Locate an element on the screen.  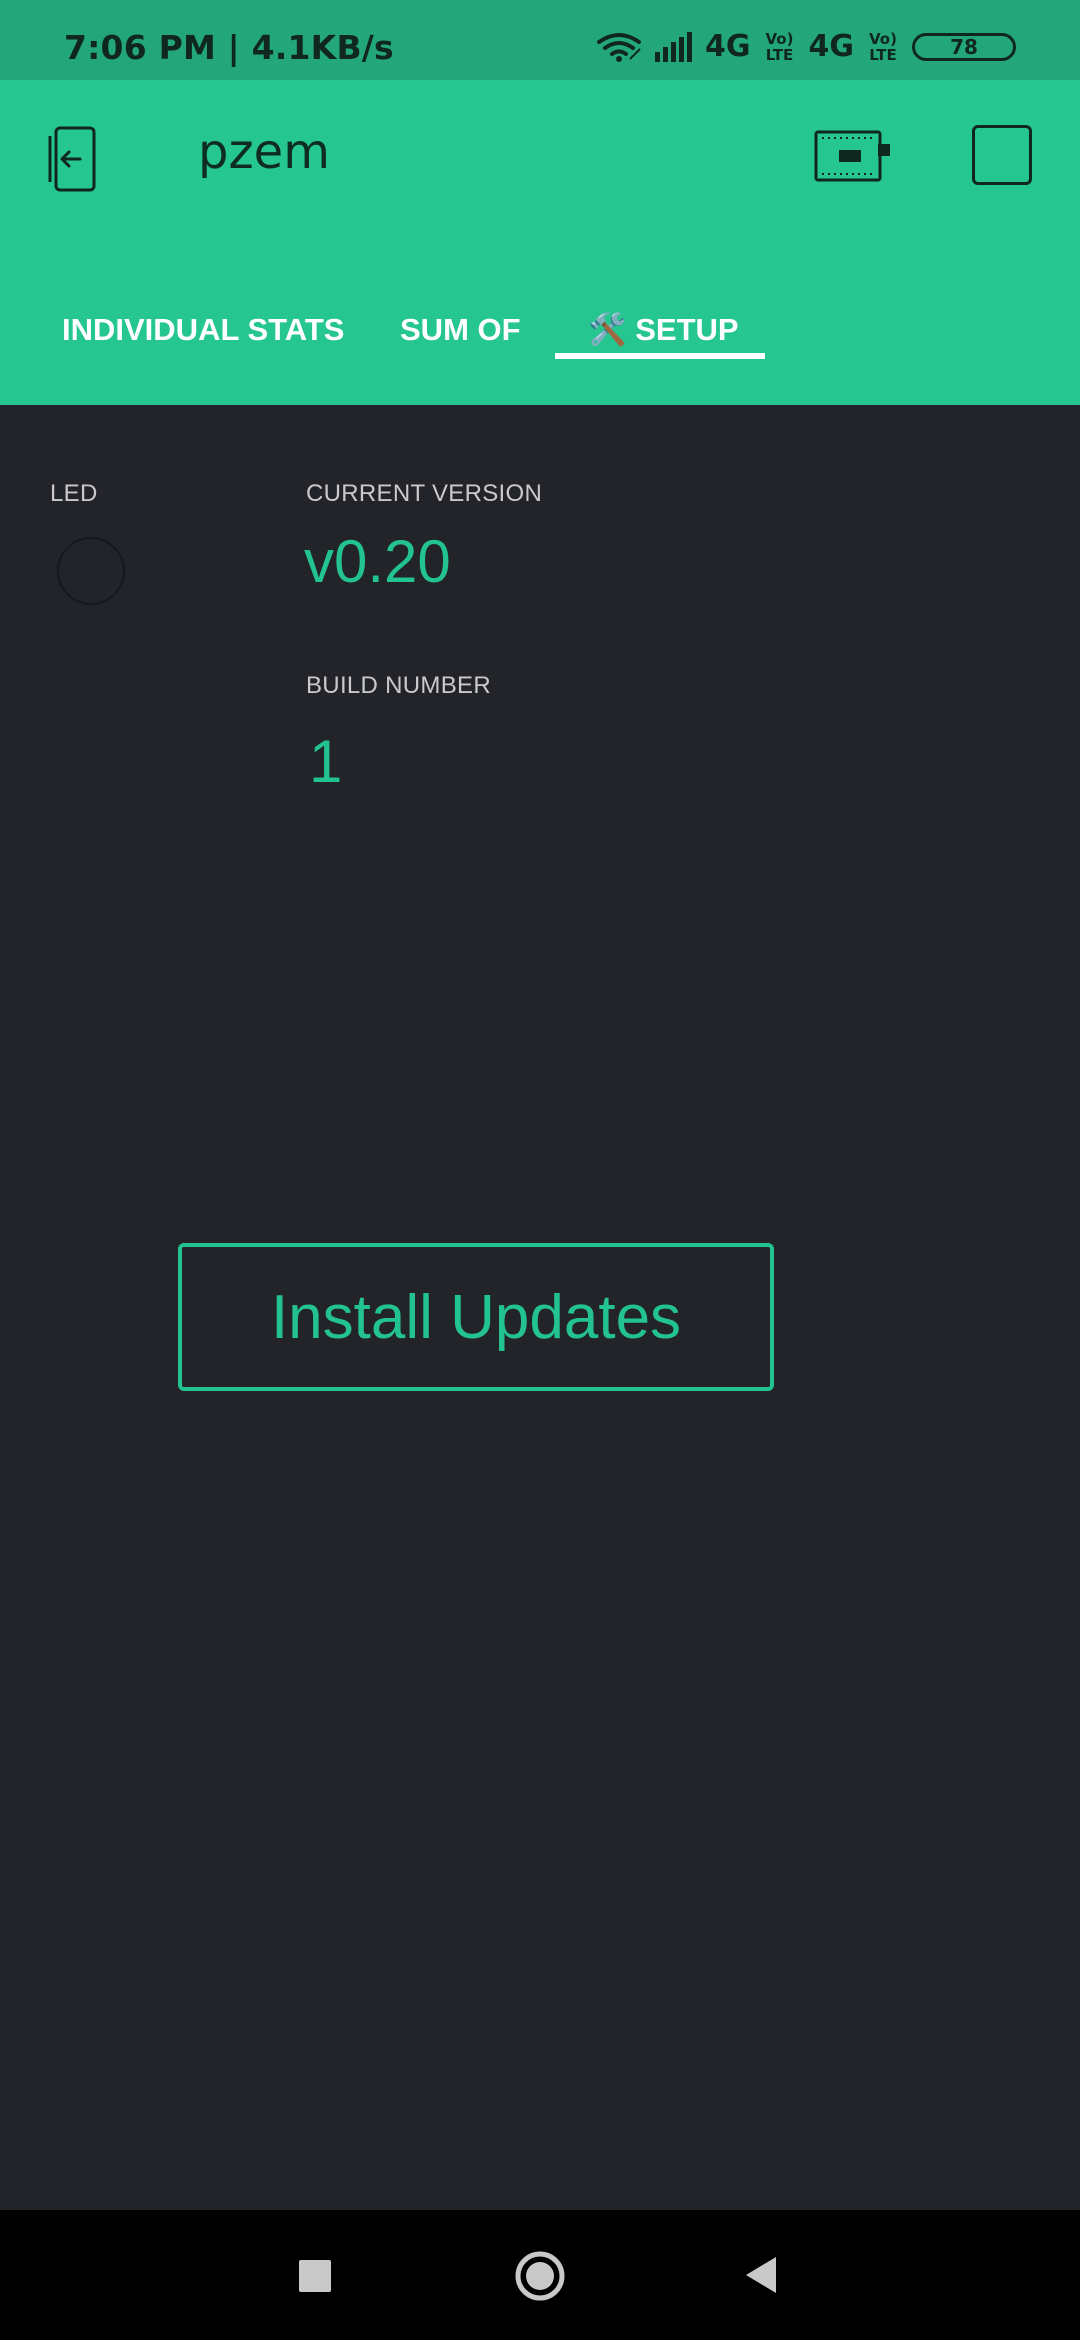
active-tab-indicator is located at coordinates (660, 356).